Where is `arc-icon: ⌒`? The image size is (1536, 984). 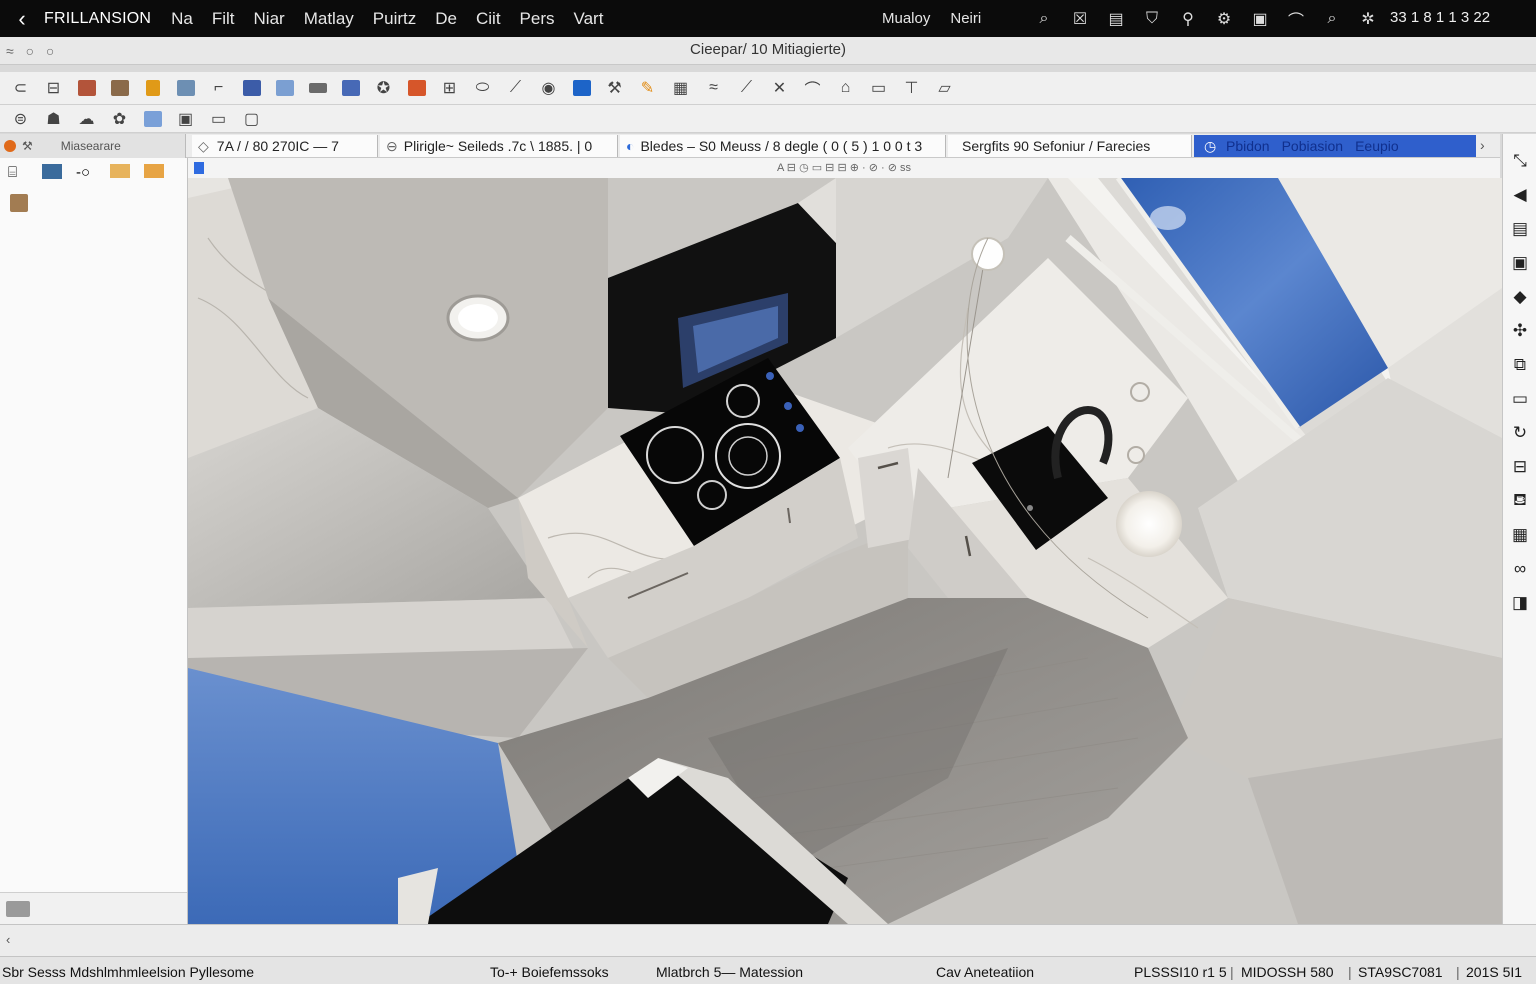
arc-icon: ⌒ is located at coordinates (812, 88).